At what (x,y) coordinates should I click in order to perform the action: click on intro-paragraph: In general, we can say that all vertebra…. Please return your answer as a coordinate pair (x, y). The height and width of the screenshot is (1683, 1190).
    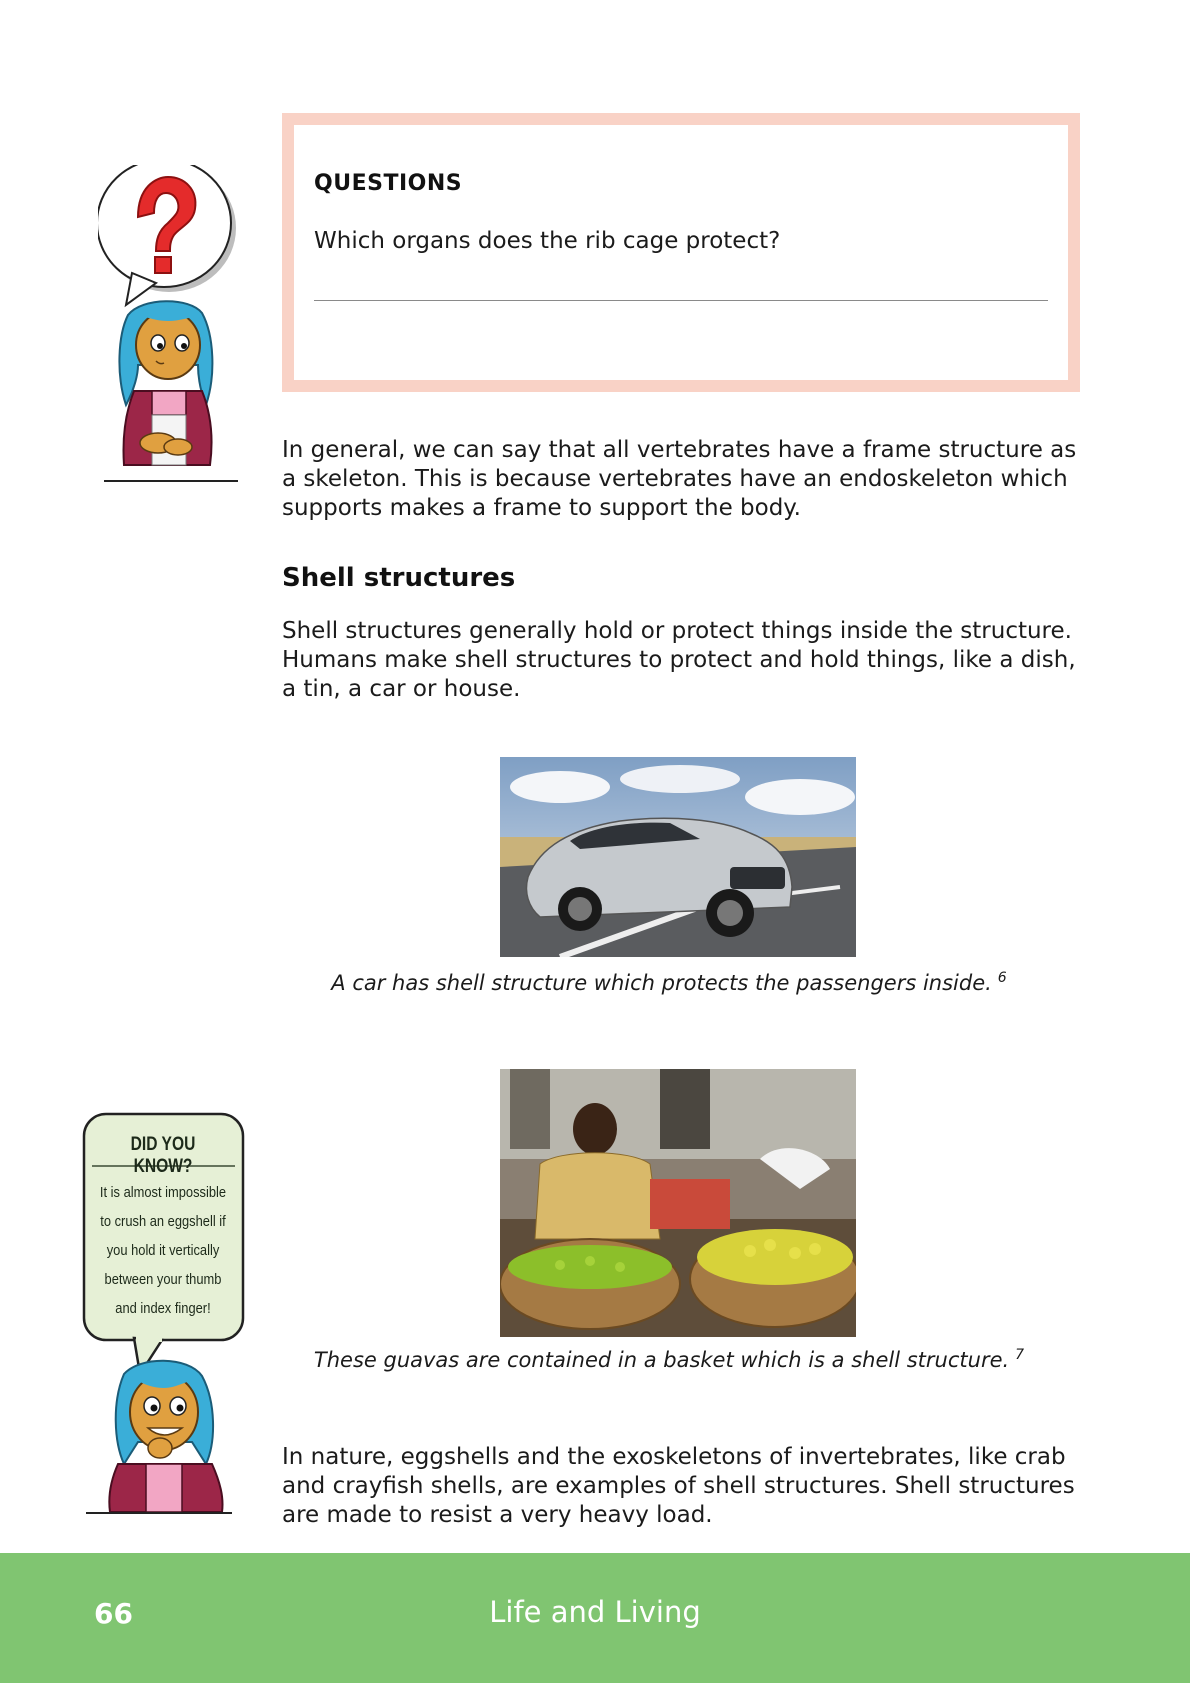
    Looking at the image, I should click on (679, 479).